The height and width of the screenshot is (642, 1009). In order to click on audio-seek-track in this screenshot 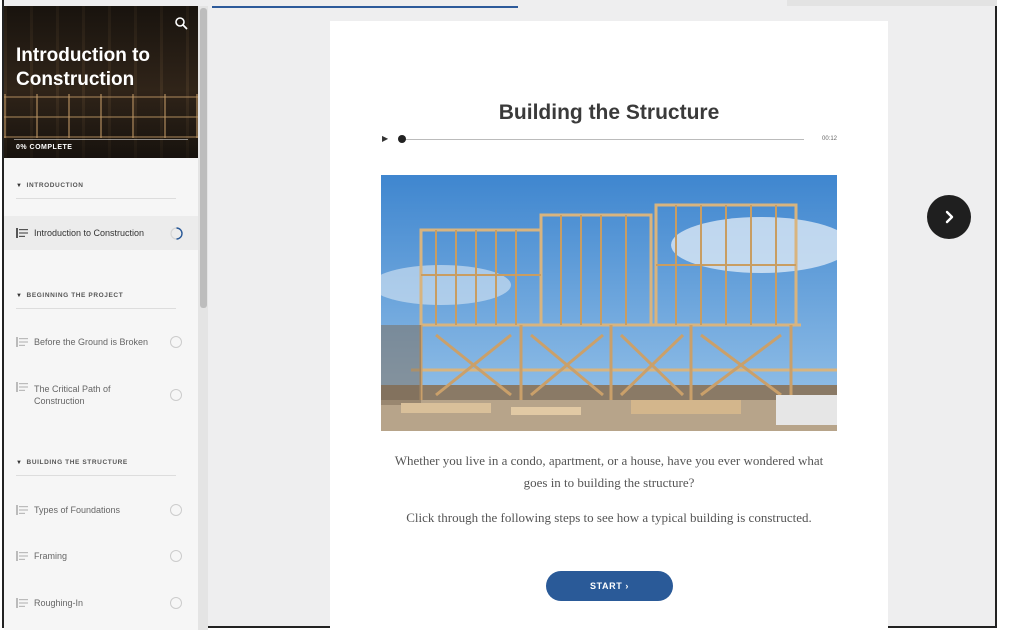, I will do `click(604, 139)`.